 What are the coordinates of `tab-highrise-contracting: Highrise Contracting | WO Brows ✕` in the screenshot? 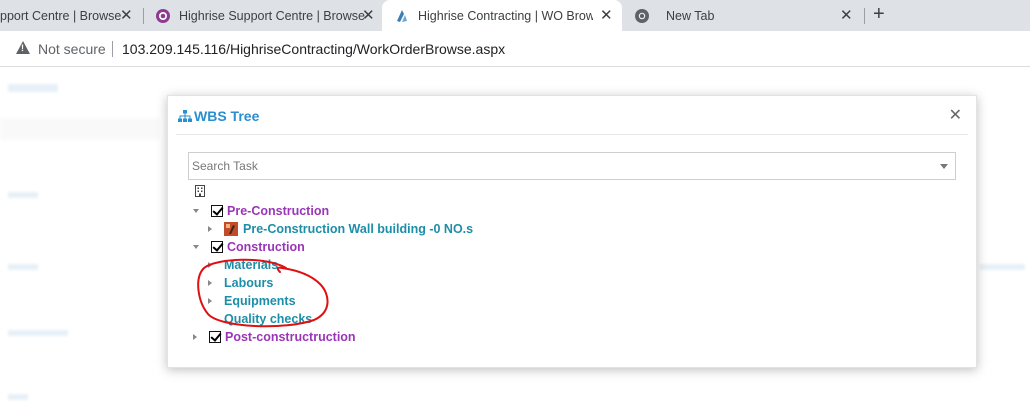 It's located at (502, 15).